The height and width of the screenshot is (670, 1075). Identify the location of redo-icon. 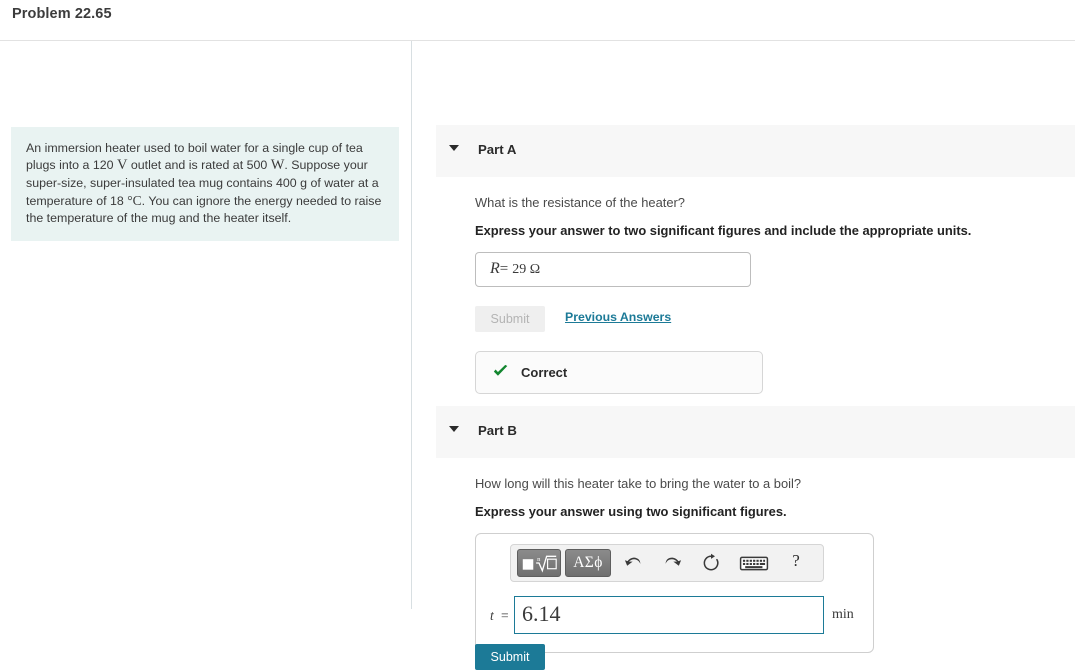
(672, 564).